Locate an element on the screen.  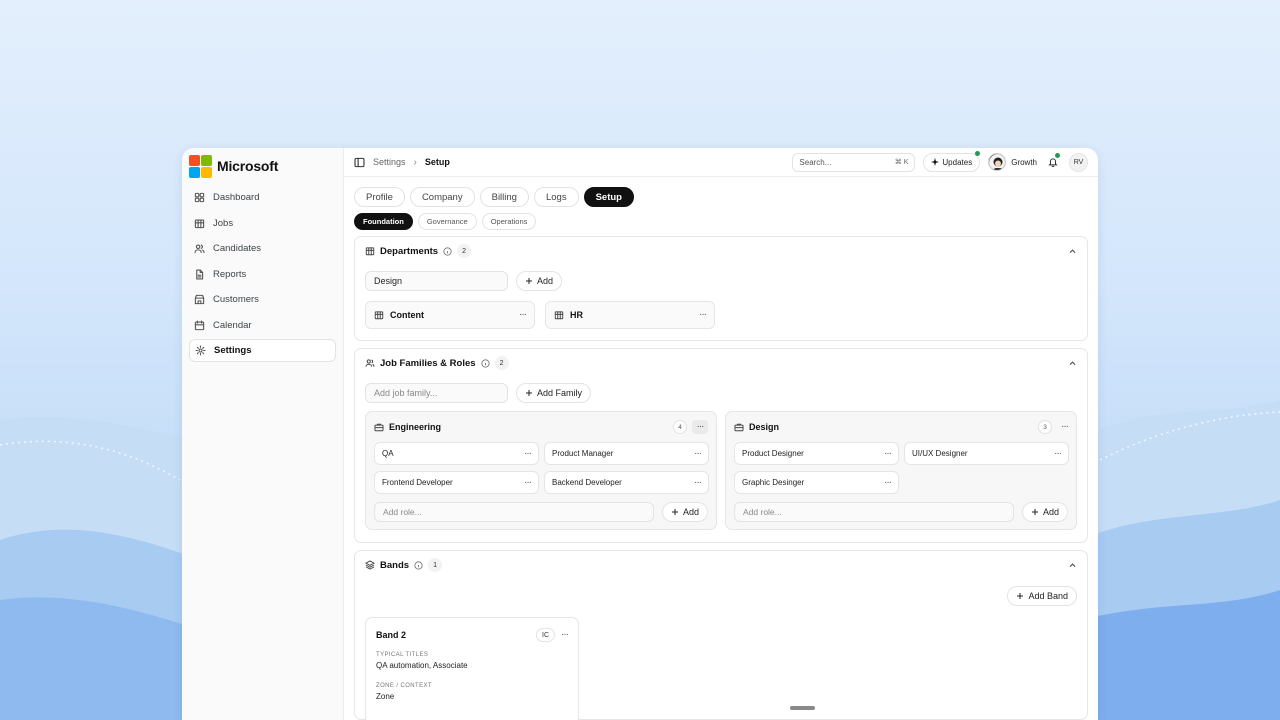
role-name: QA is located at coordinates (388, 453).